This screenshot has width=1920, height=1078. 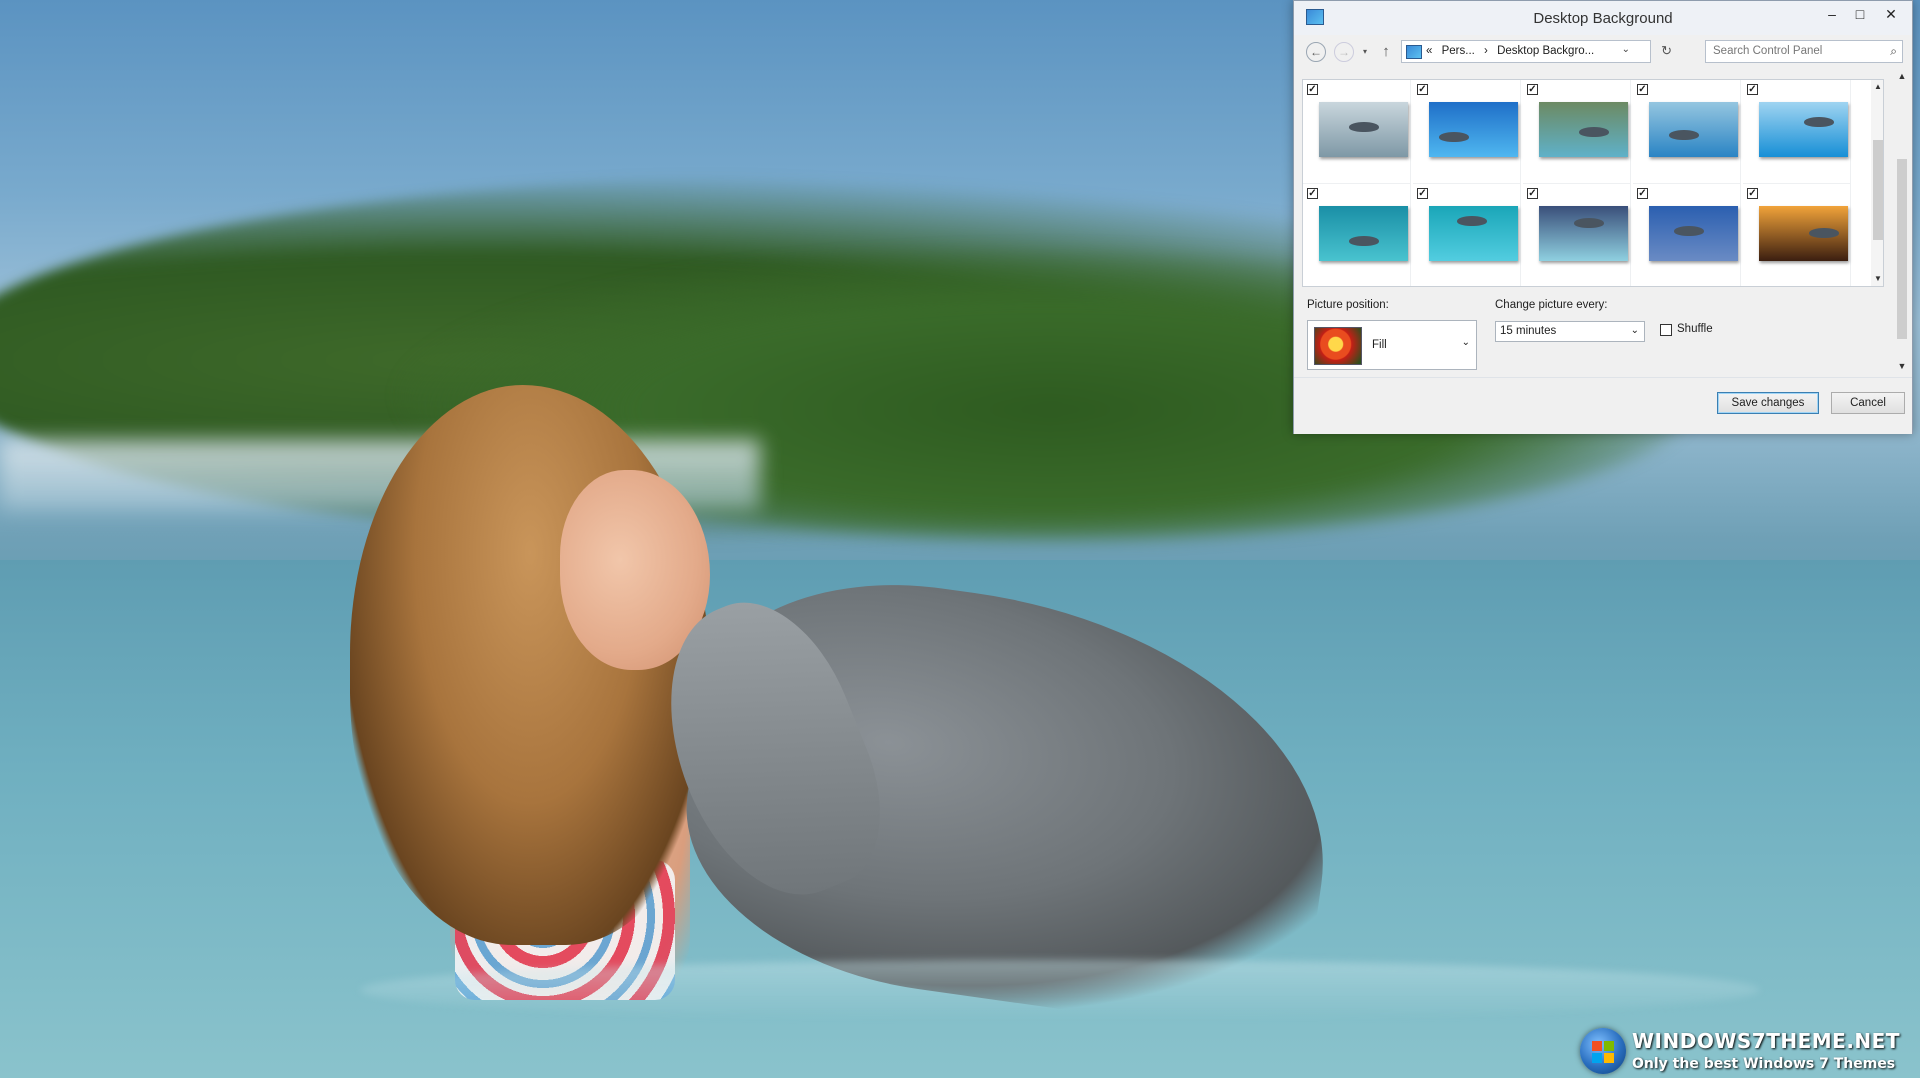 What do you see at coordinates (1832, 14) in the screenshot?
I see `minimize-button: –` at bounding box center [1832, 14].